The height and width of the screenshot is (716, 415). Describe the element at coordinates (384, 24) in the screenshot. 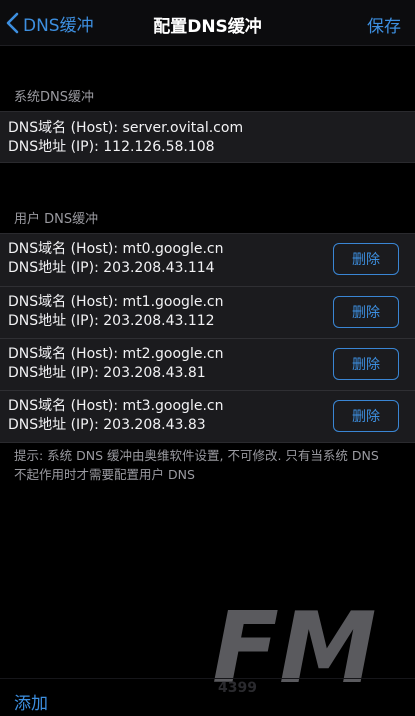

I see `save-button: 保存` at that location.